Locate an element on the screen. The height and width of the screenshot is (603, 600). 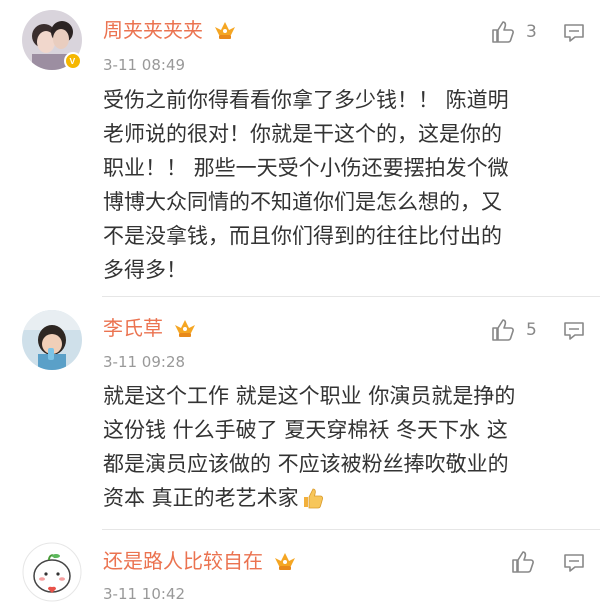
comment-time: 3-11 08:49 is located at coordinates (144, 65).